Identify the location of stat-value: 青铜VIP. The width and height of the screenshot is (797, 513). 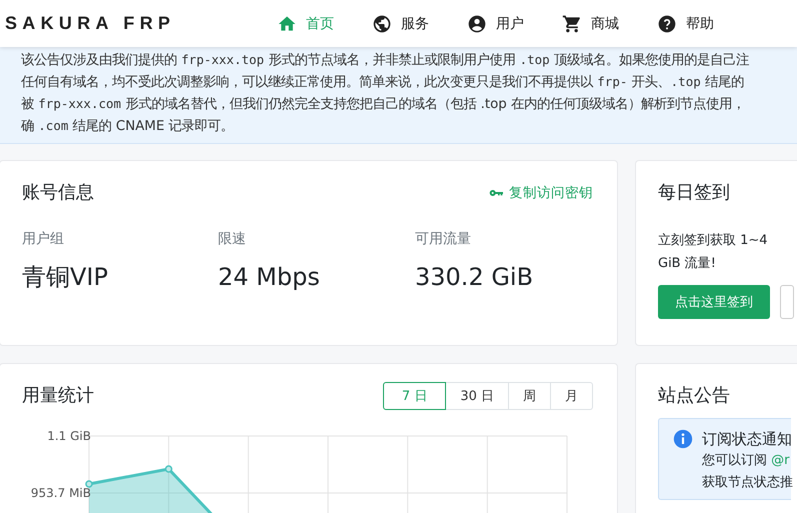
(65, 277).